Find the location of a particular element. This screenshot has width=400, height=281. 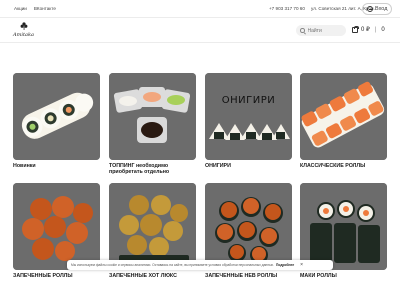

login-label: Вход is located at coordinates (381, 9).